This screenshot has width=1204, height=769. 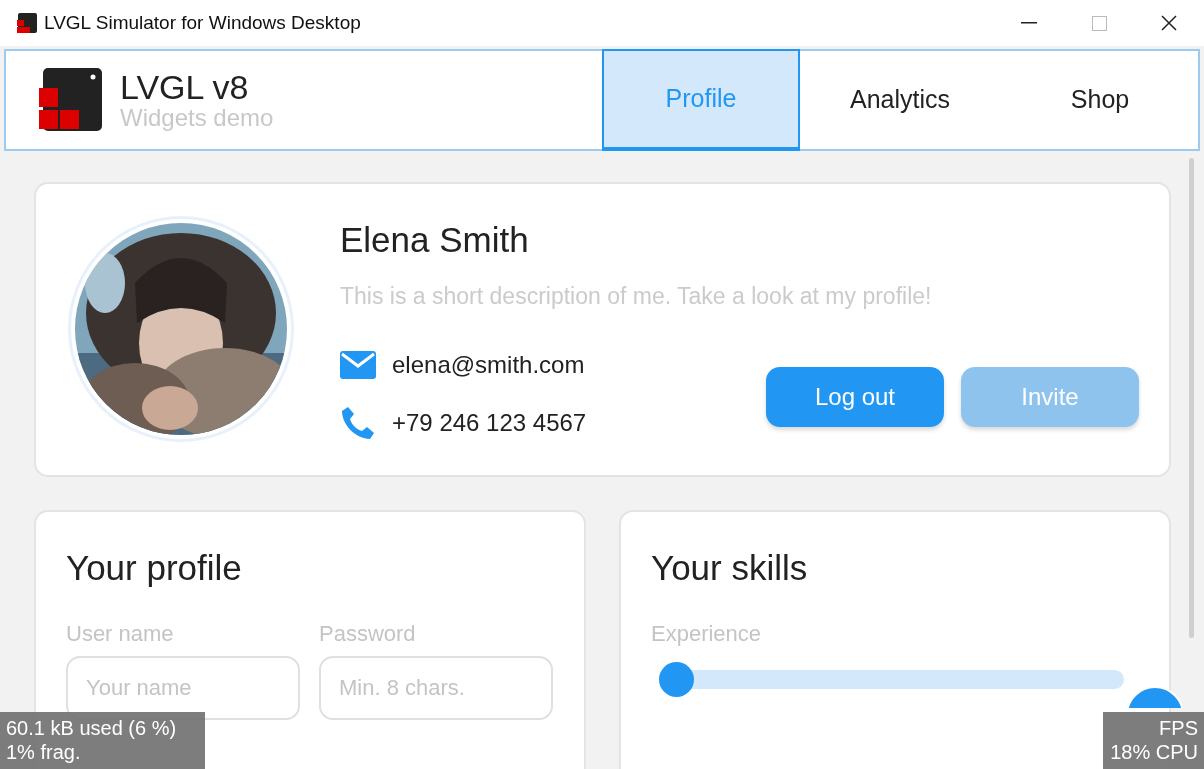 I want to click on app-title: LVGL v8, so click(x=185, y=87).